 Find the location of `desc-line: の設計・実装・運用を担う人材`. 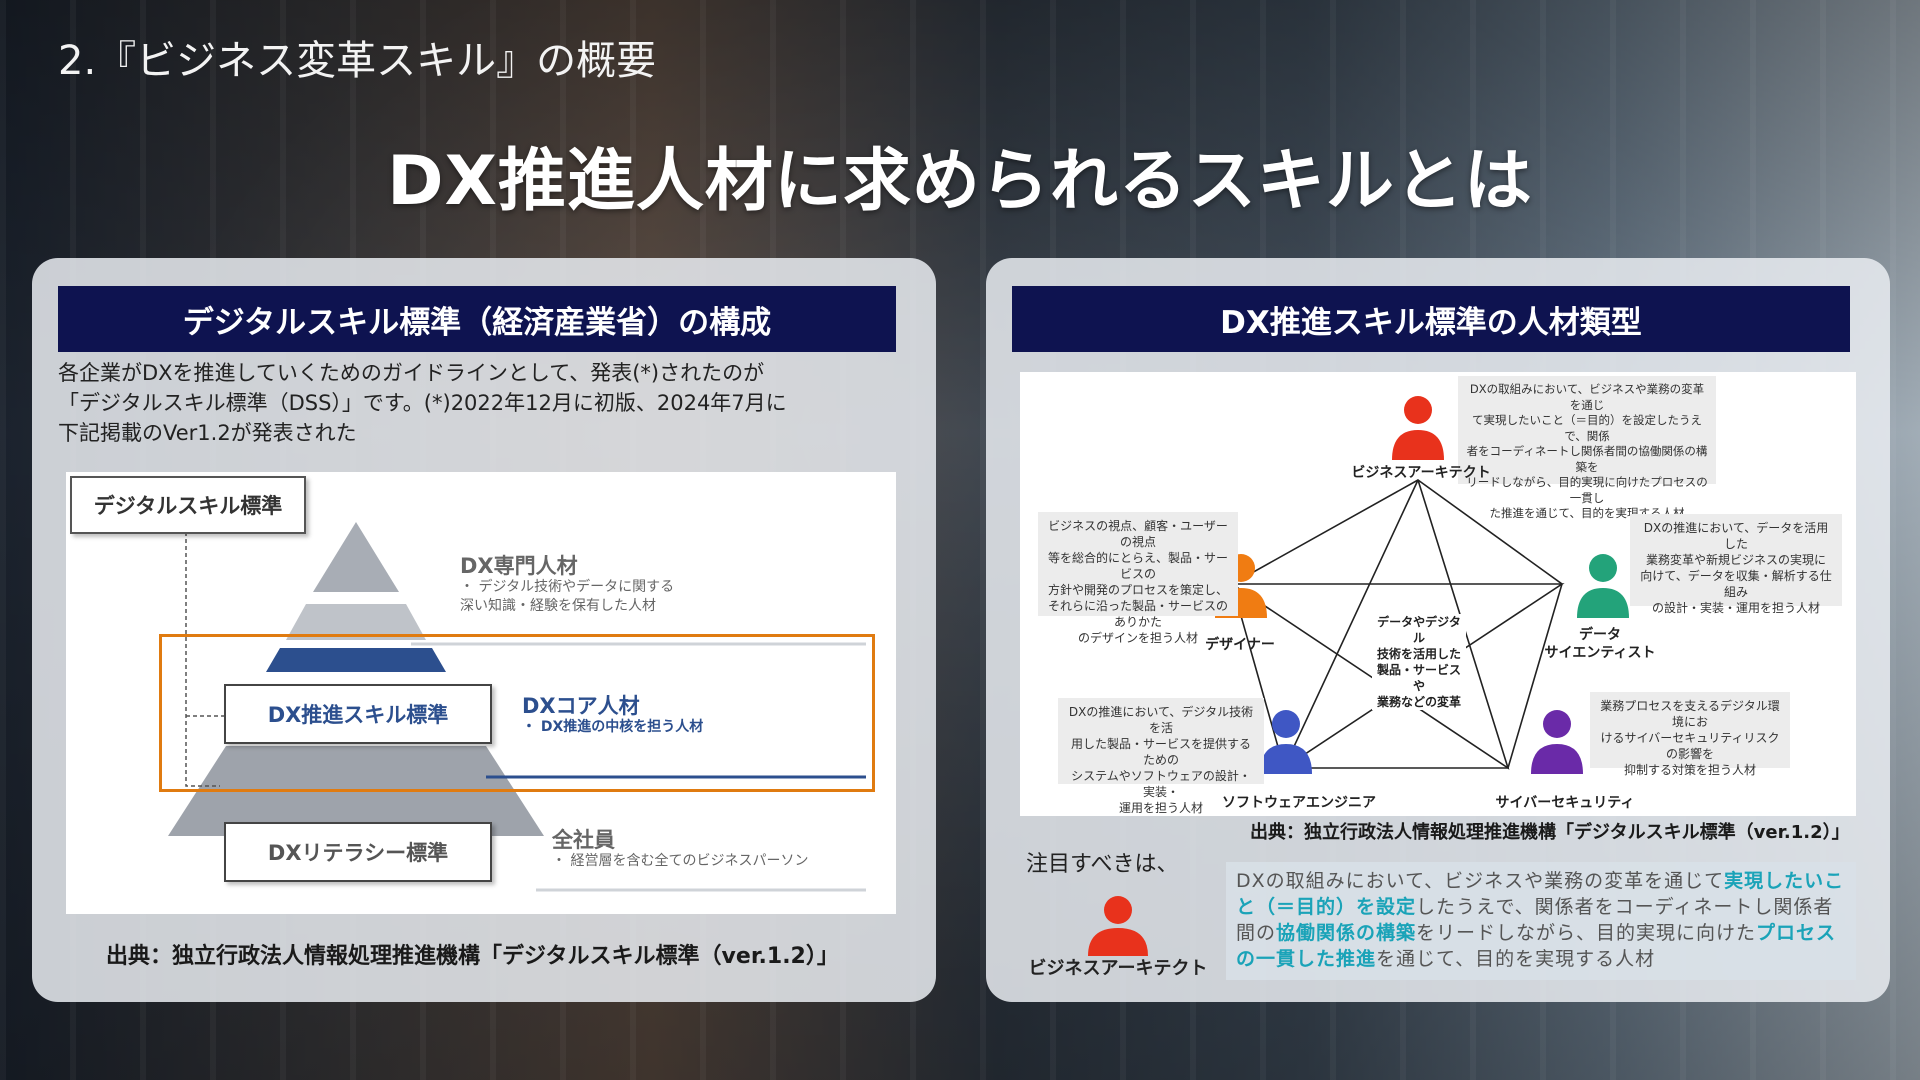

desc-line: の設計・実装・運用を担う人材 is located at coordinates (1735, 608).